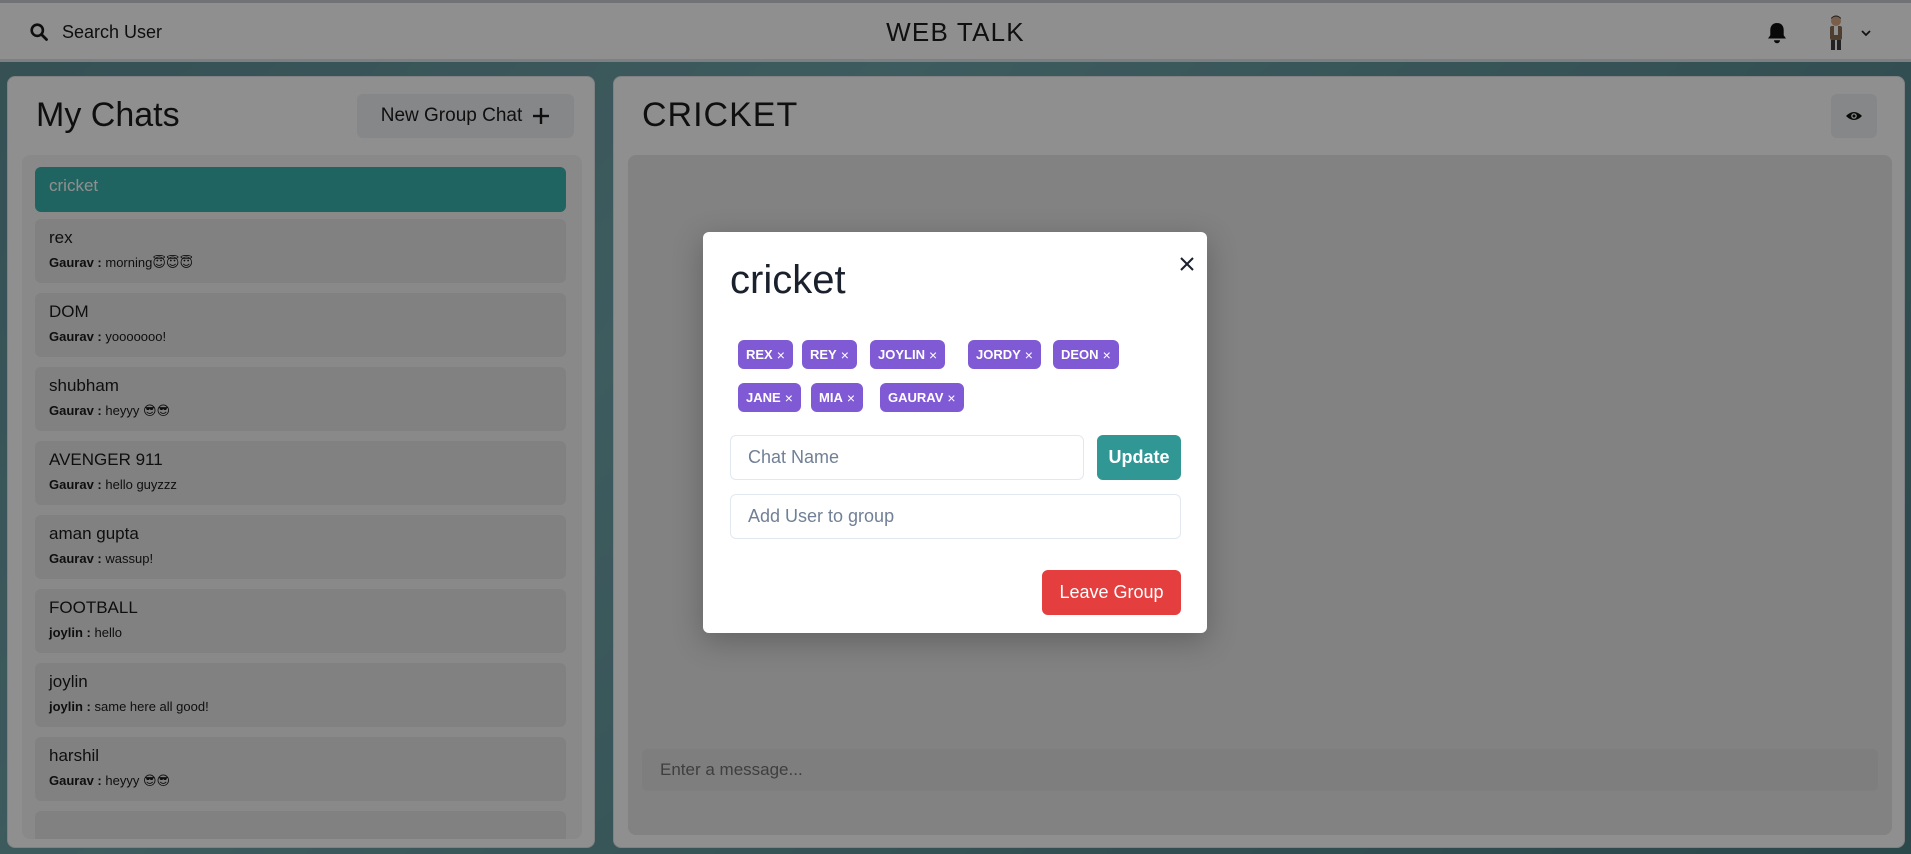 This screenshot has height=854, width=1911. I want to click on member-name: GAURAV, so click(916, 397).